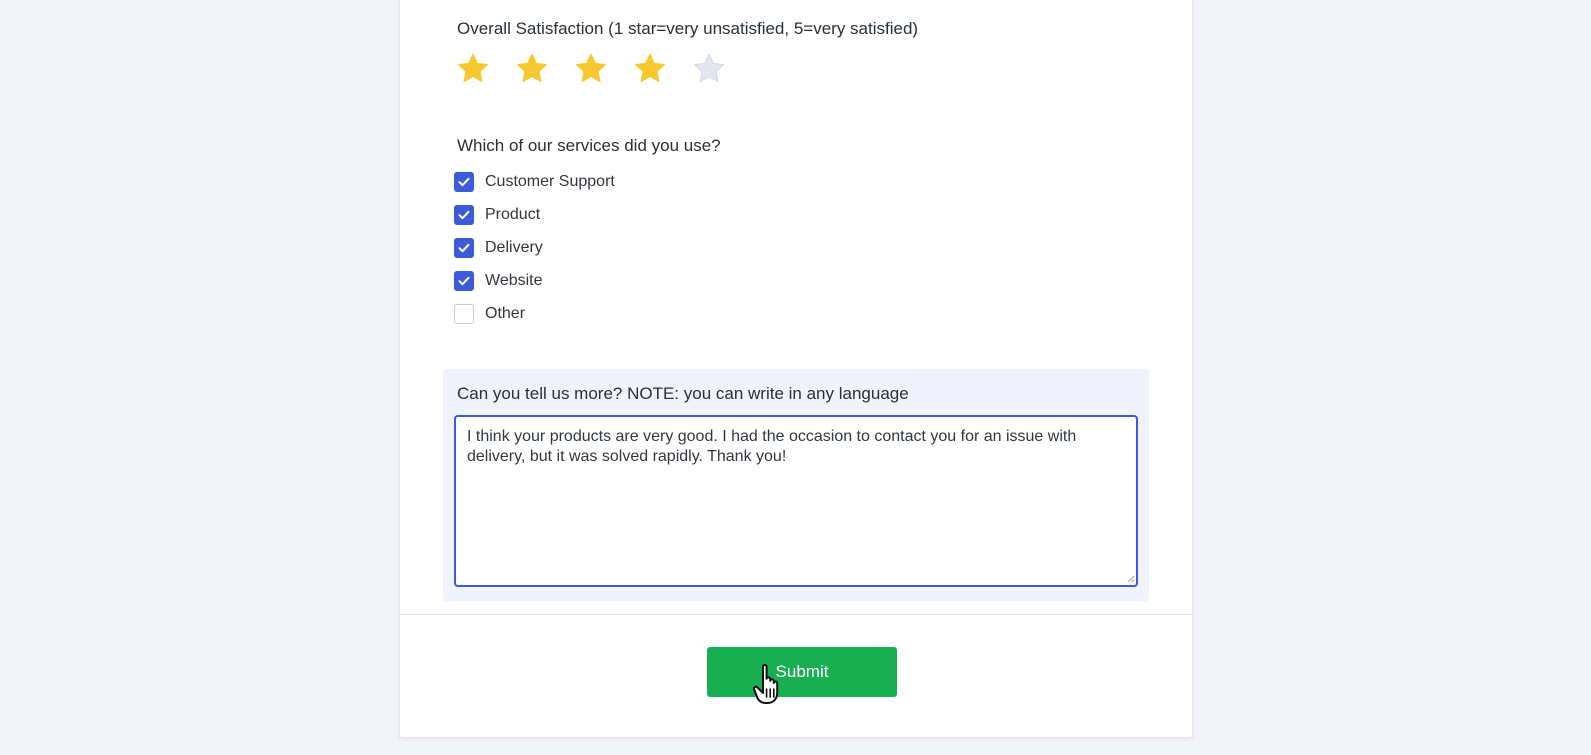 Image resolution: width=1591 pixels, height=755 pixels. I want to click on checkbox-website, so click(464, 281).